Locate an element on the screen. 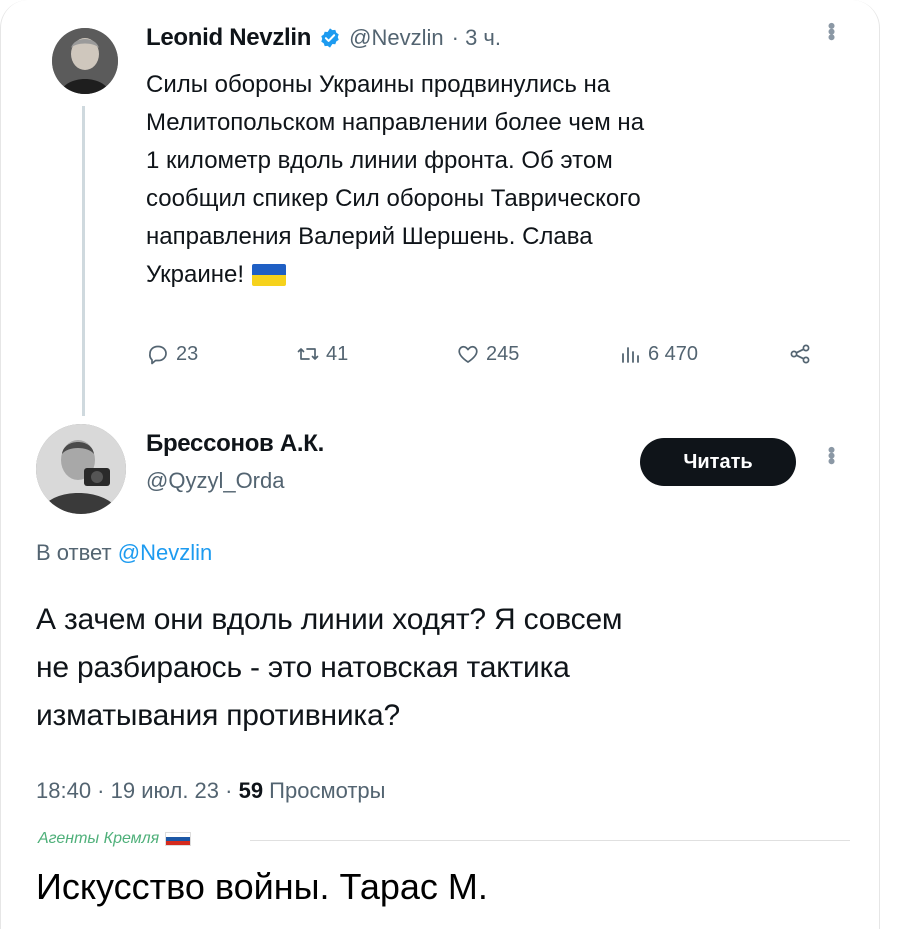 This screenshot has height=929, width=910. post-caption: Искусство войны. Тарас М. is located at coordinates (262, 886).